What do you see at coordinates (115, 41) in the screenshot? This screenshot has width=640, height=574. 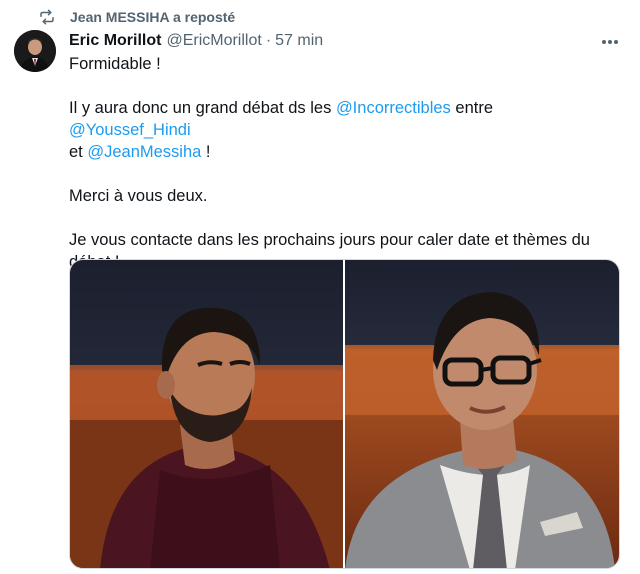 I see `author-name: Eric Morillot` at bounding box center [115, 41].